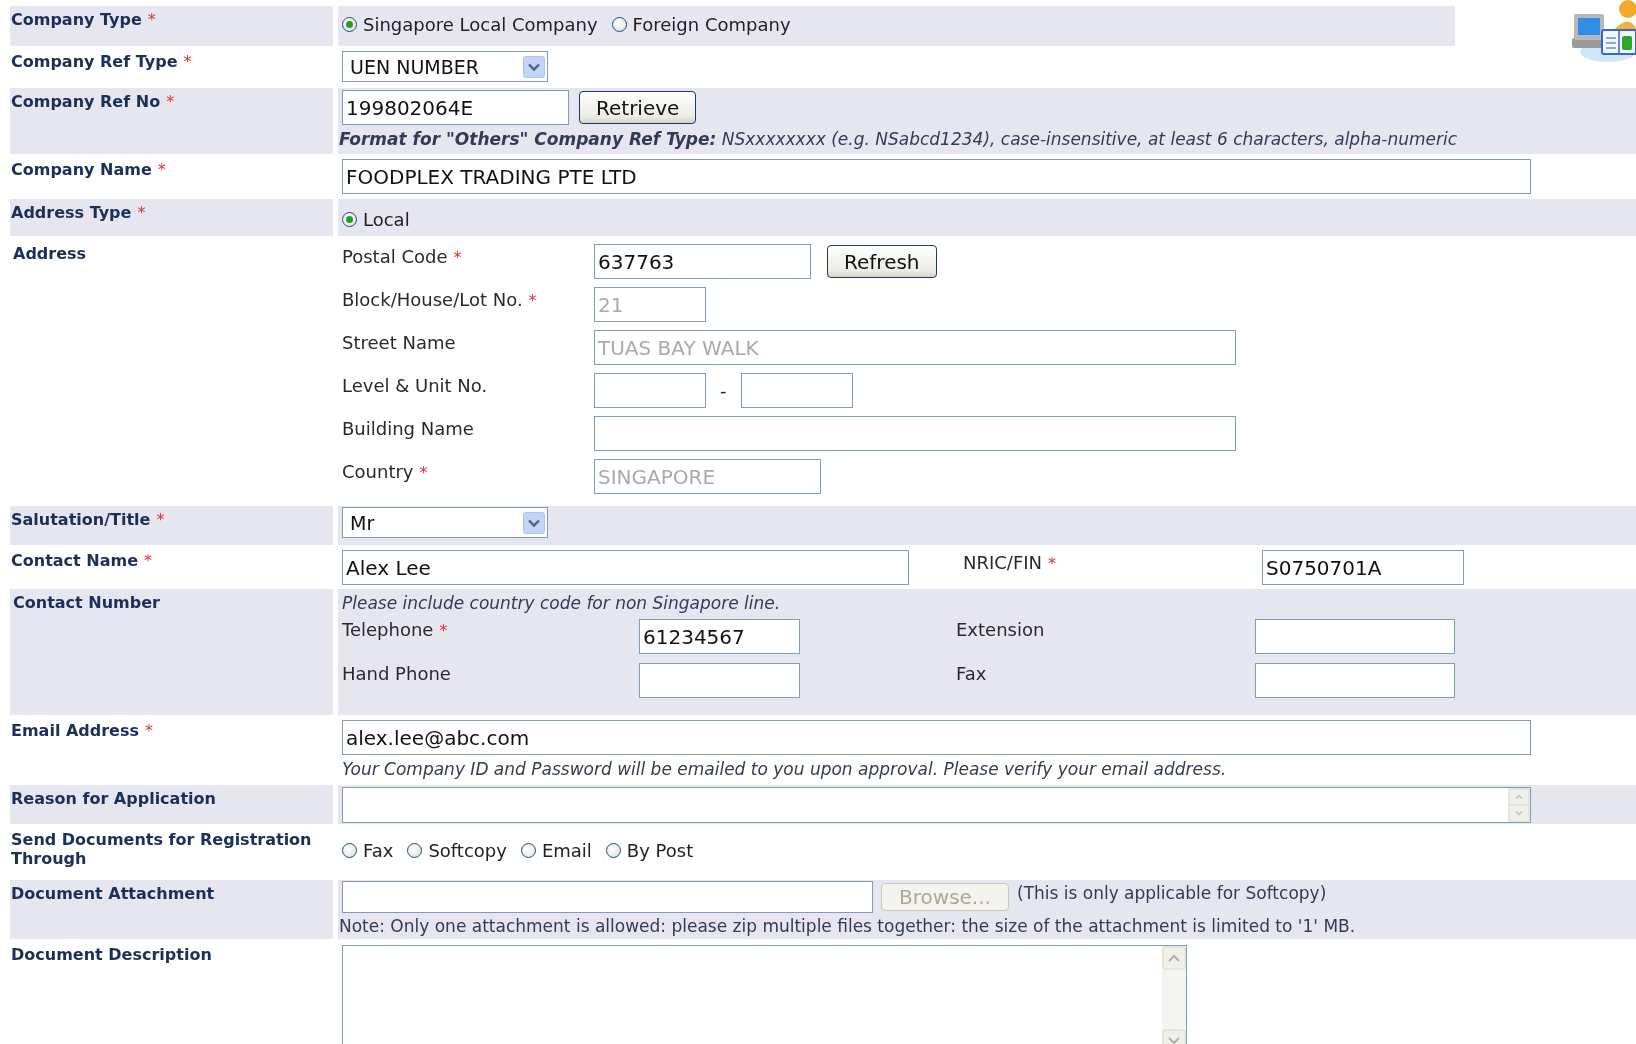 The width and height of the screenshot is (1636, 1044). What do you see at coordinates (395, 256) in the screenshot?
I see `field-label: Postal Code` at bounding box center [395, 256].